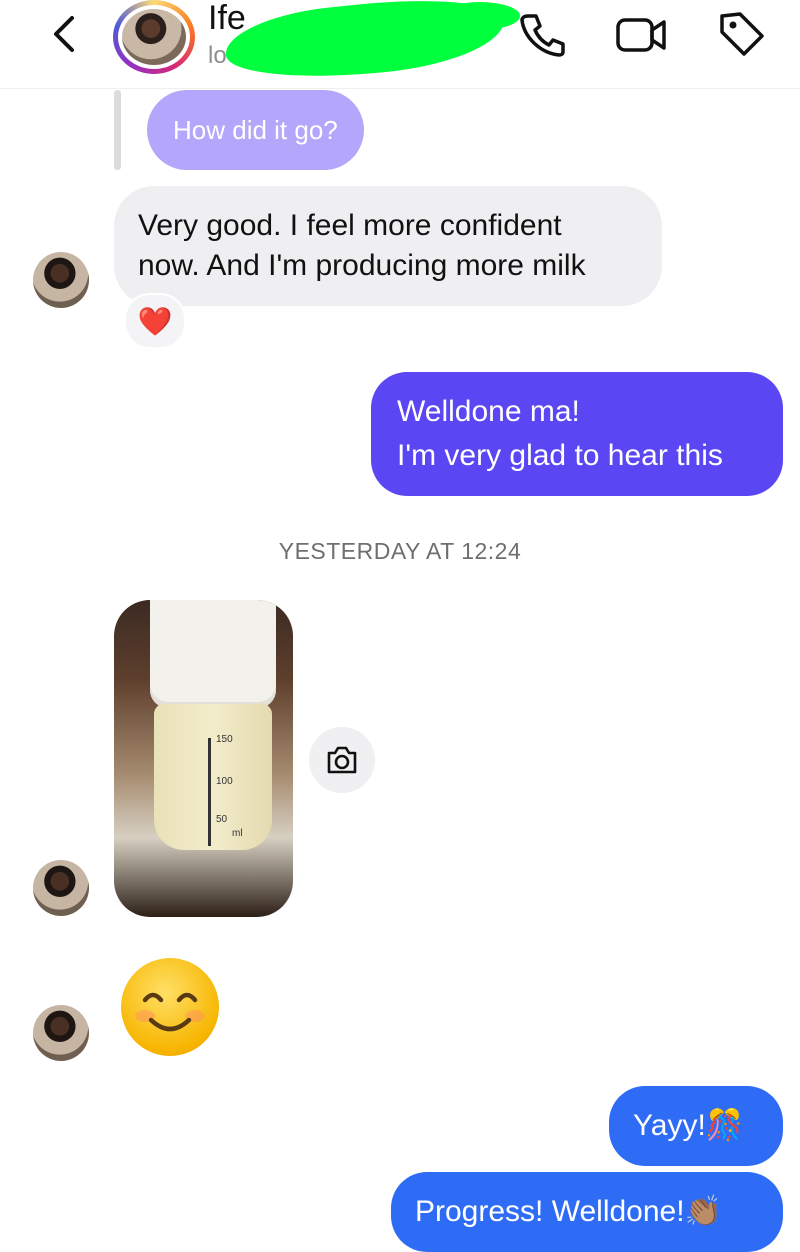 This screenshot has height=1252, width=800. What do you see at coordinates (213, 777) in the screenshot?
I see `milk-bottle: 150 100 50 ml` at bounding box center [213, 777].